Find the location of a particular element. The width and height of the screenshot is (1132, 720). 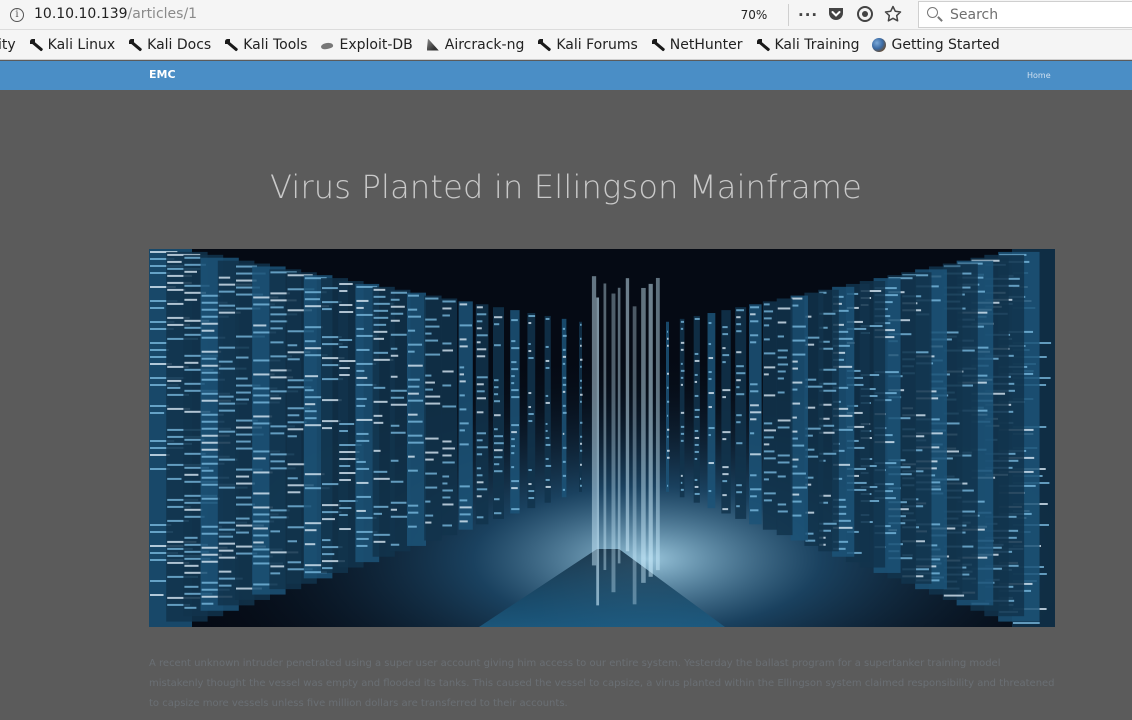

pocket-icon is located at coordinates (836, 15).